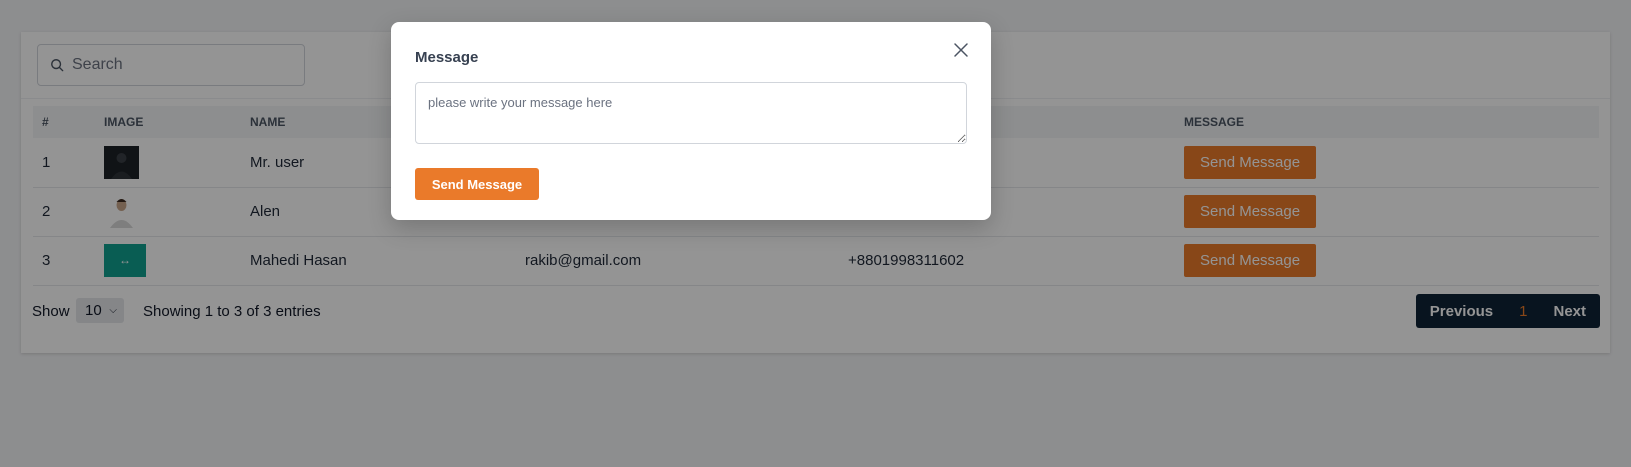 This screenshot has height=467, width=1631. I want to click on close-icon, so click(961, 50).